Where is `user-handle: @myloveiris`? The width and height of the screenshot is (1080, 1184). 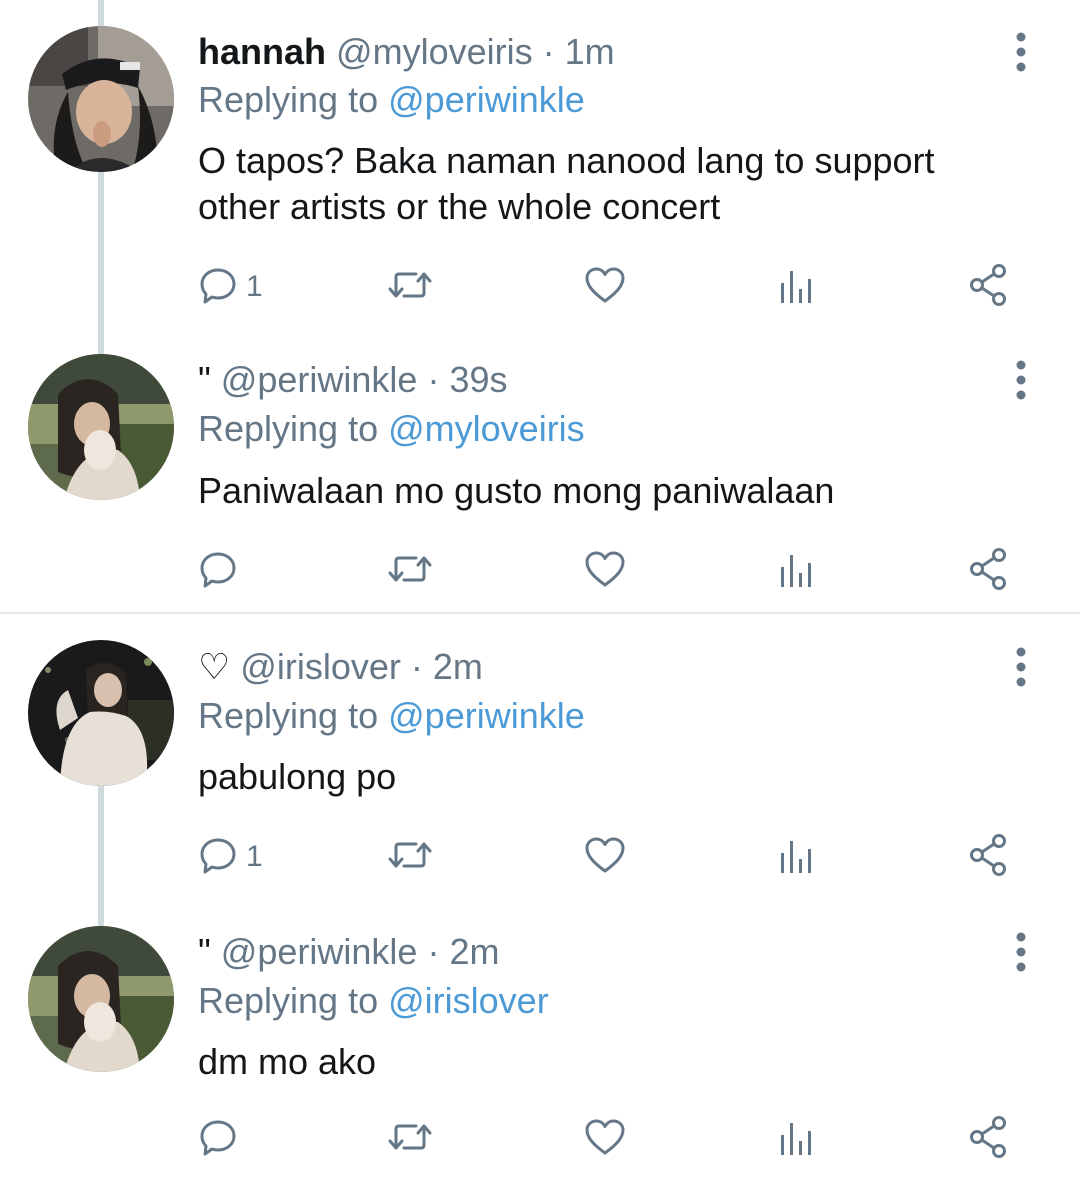
user-handle: @myloveiris is located at coordinates (434, 51).